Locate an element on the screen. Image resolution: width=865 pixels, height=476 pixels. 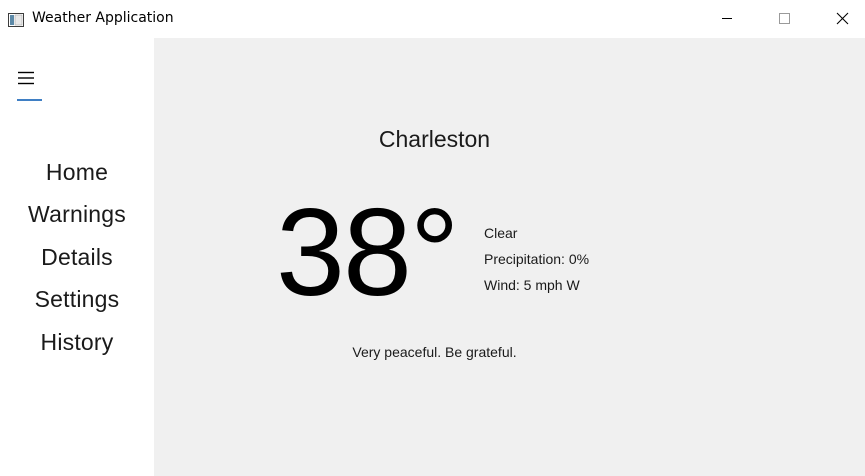
city-name: Charleston is located at coordinates (434, 139).